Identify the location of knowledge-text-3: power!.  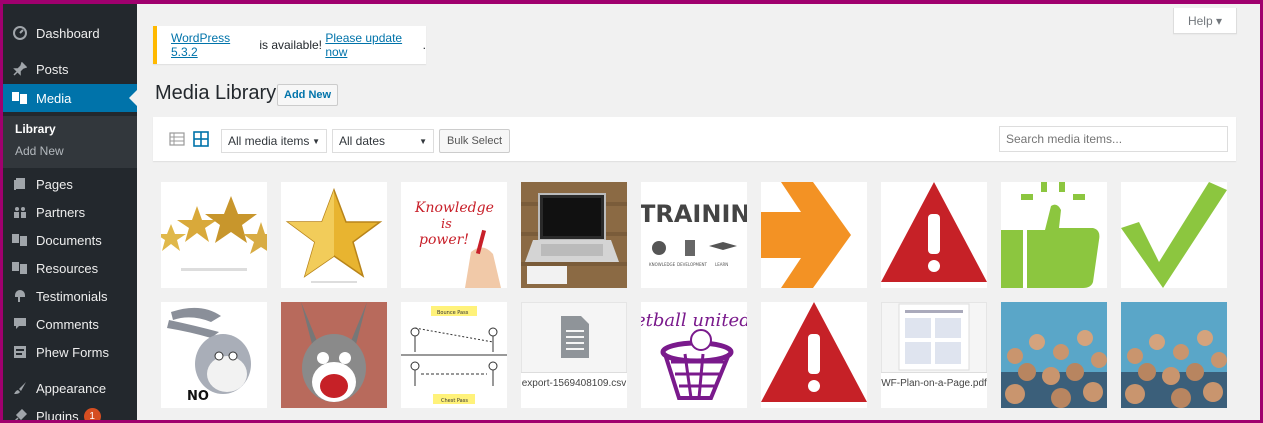
(444, 240).